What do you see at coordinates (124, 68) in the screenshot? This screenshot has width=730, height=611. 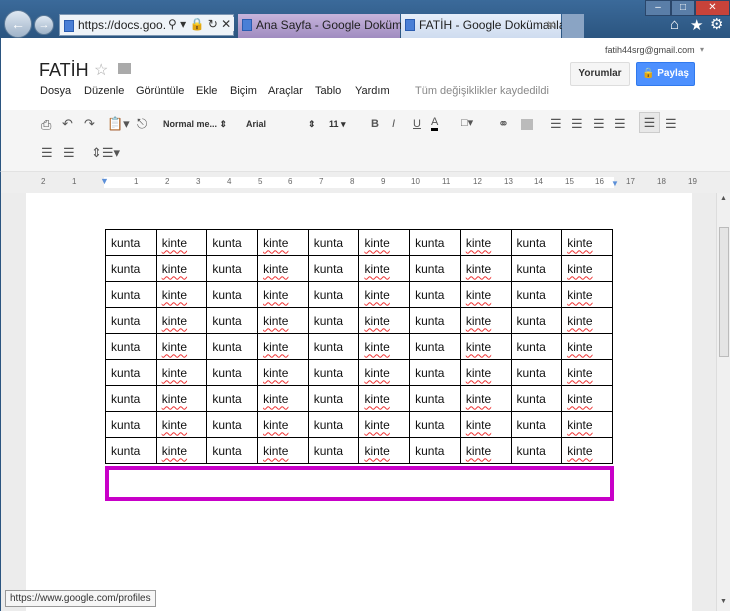 I see `folder-icon` at bounding box center [124, 68].